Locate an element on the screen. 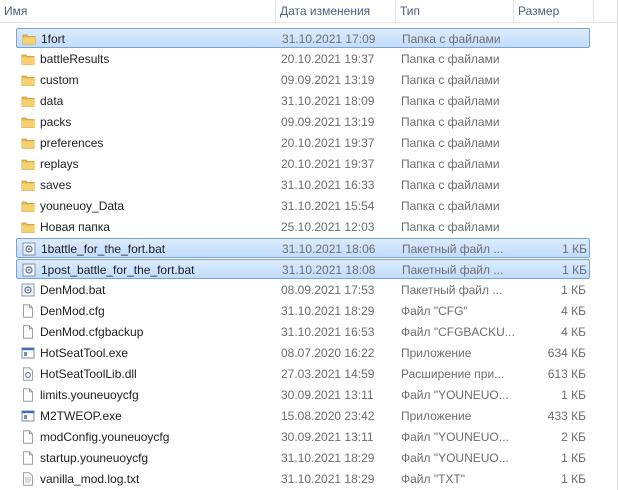 This screenshot has height=490, width=618. column-header-date-label: Дата изменения is located at coordinates (325, 11).